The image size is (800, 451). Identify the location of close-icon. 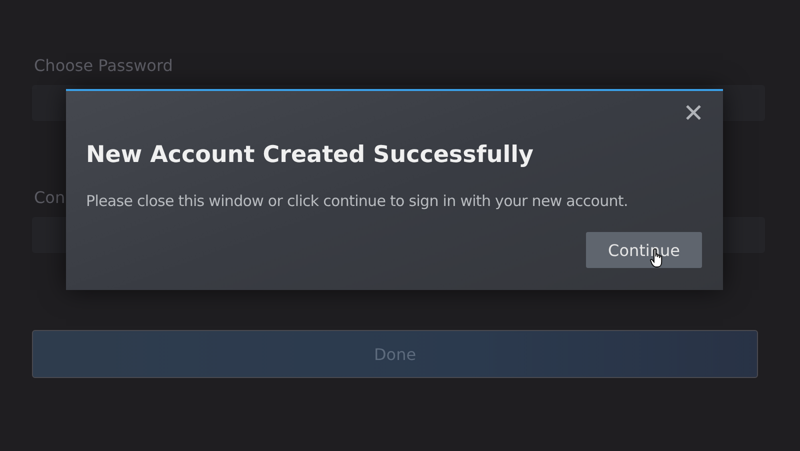
(693, 112).